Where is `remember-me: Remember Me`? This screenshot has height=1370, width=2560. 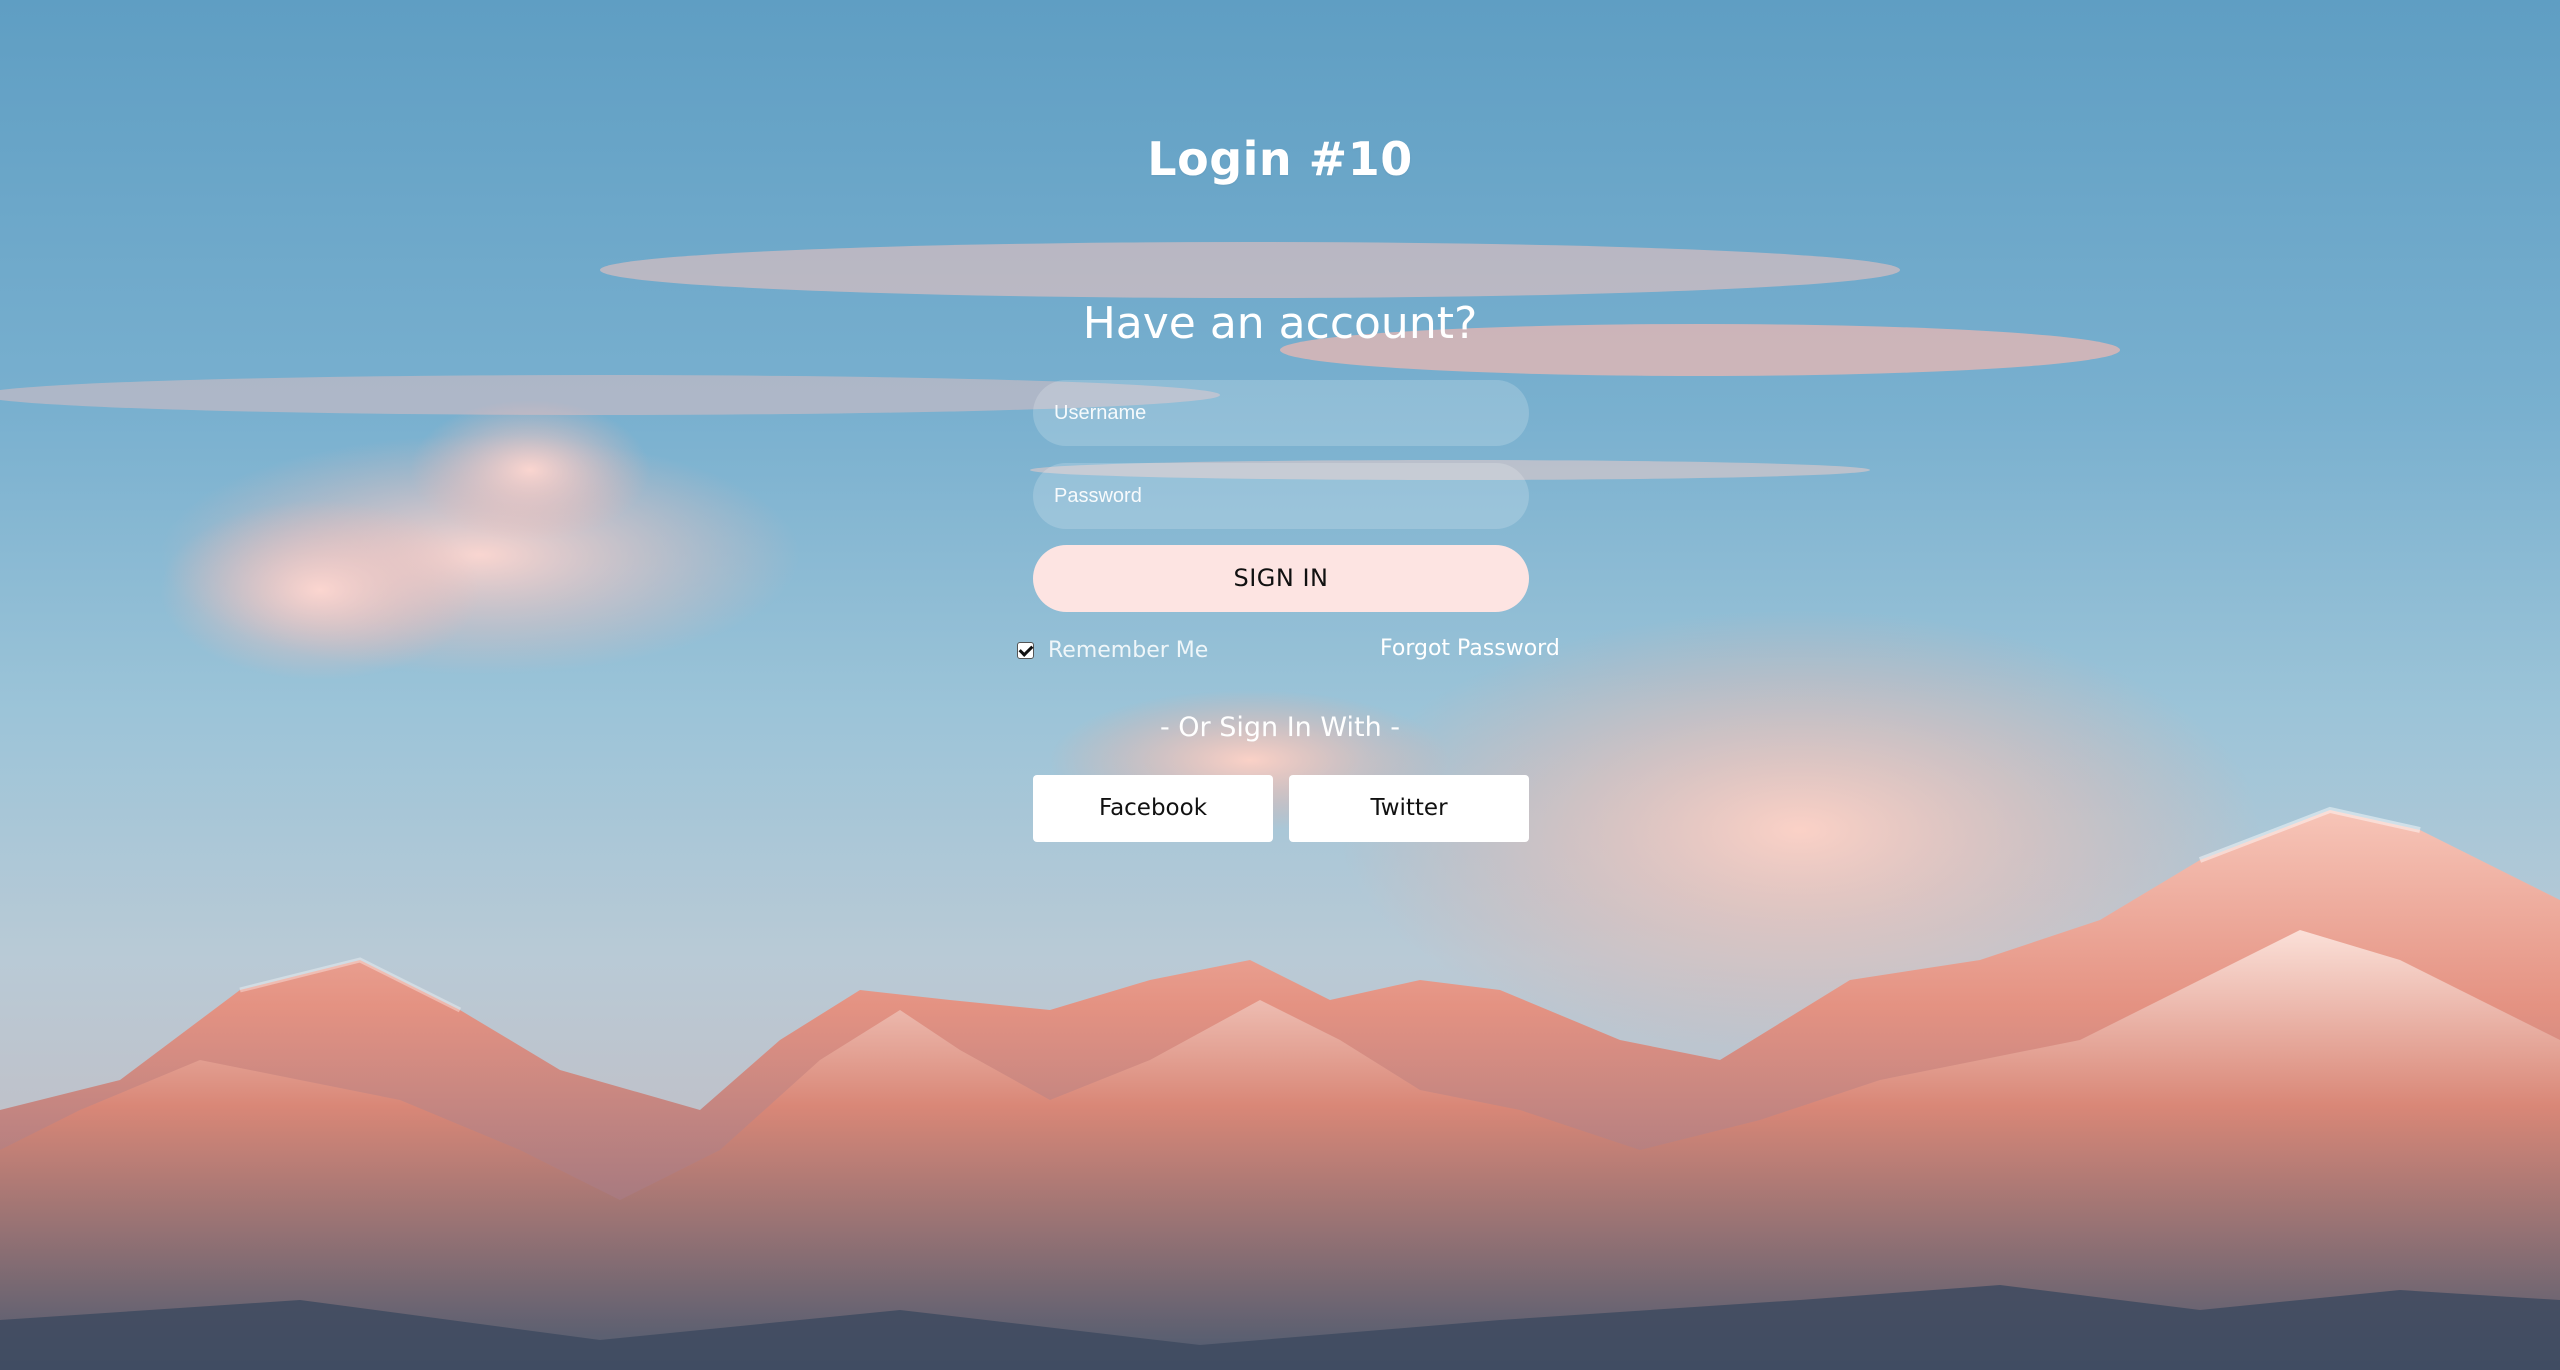
remember-me: Remember Me is located at coordinates (1112, 650).